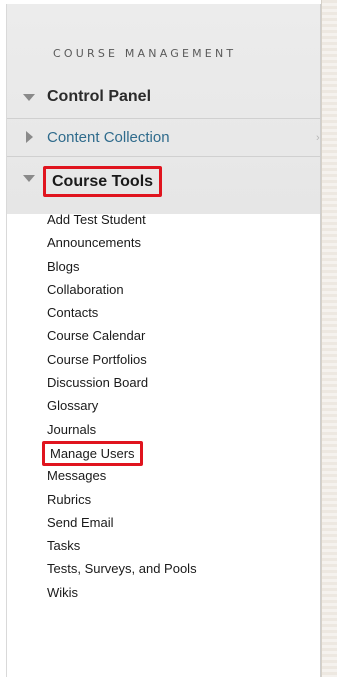 This screenshot has height=677, width=337. I want to click on course-tool-link: Course Portfolios, so click(97, 359).